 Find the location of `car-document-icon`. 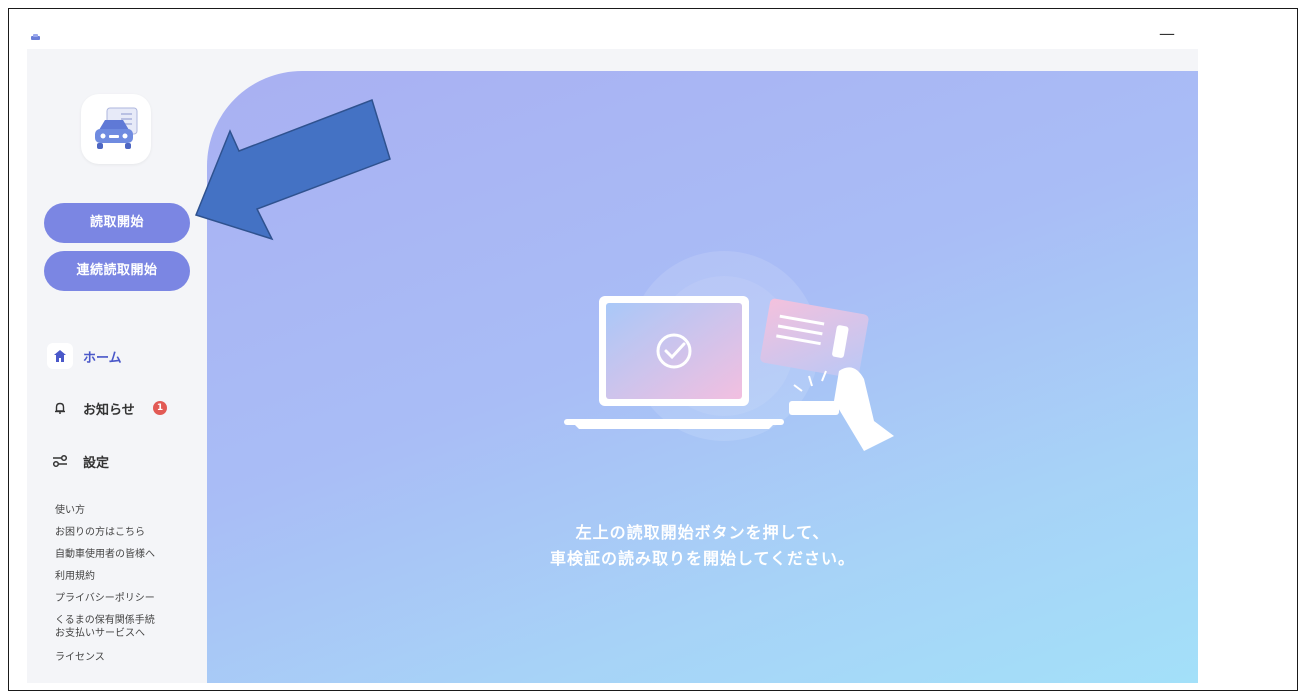

car-document-icon is located at coordinates (116, 128).